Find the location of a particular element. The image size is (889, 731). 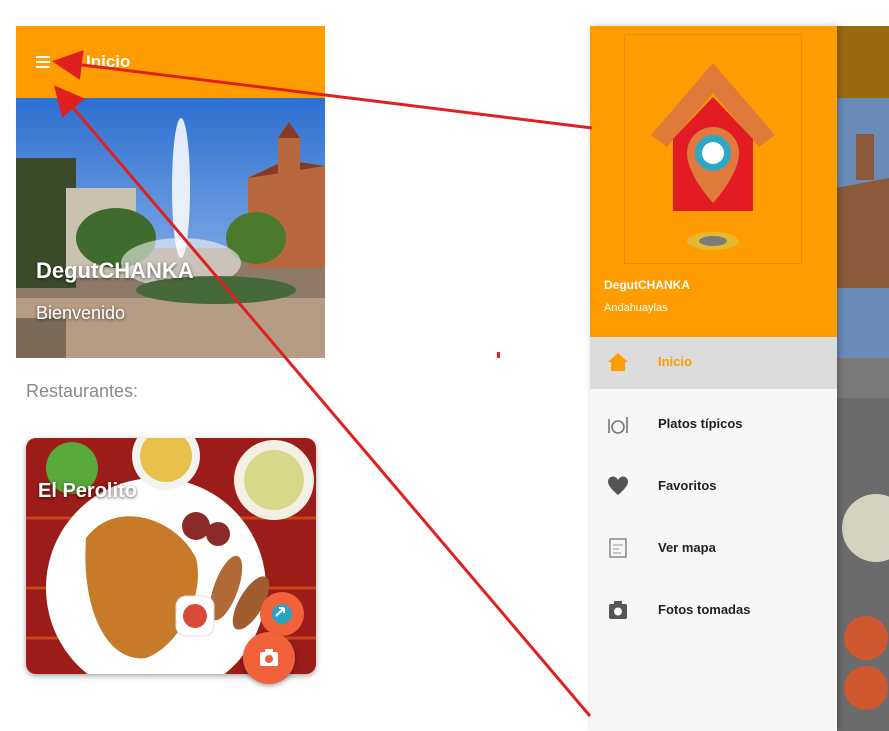

restaurants-heading: Restaurantes: is located at coordinates (82, 391).